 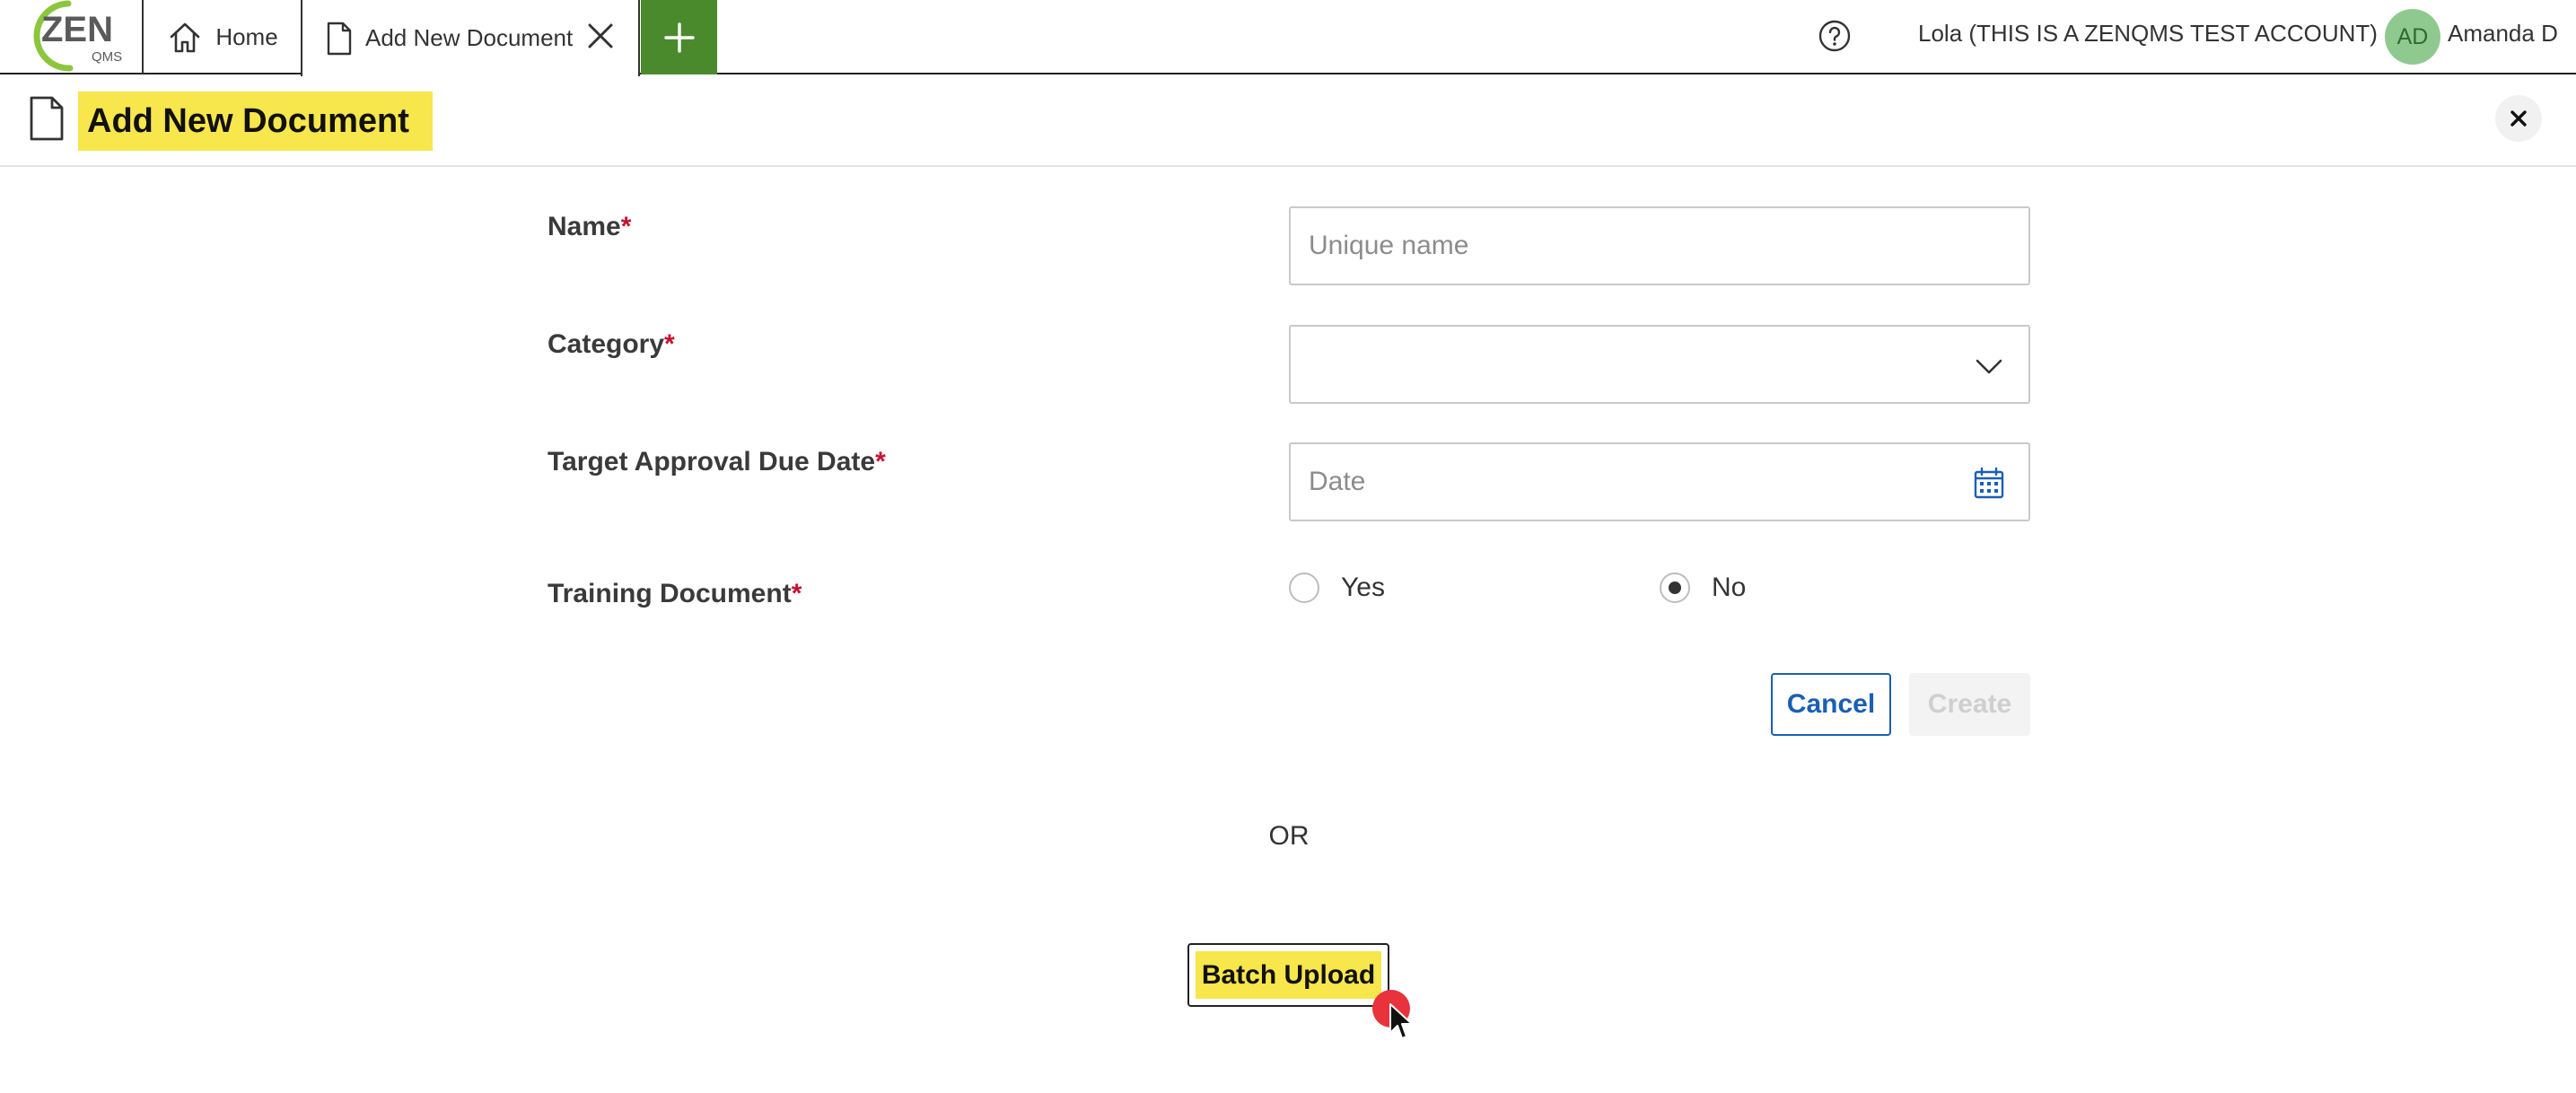 I want to click on plus-icon, so click(x=679, y=37).